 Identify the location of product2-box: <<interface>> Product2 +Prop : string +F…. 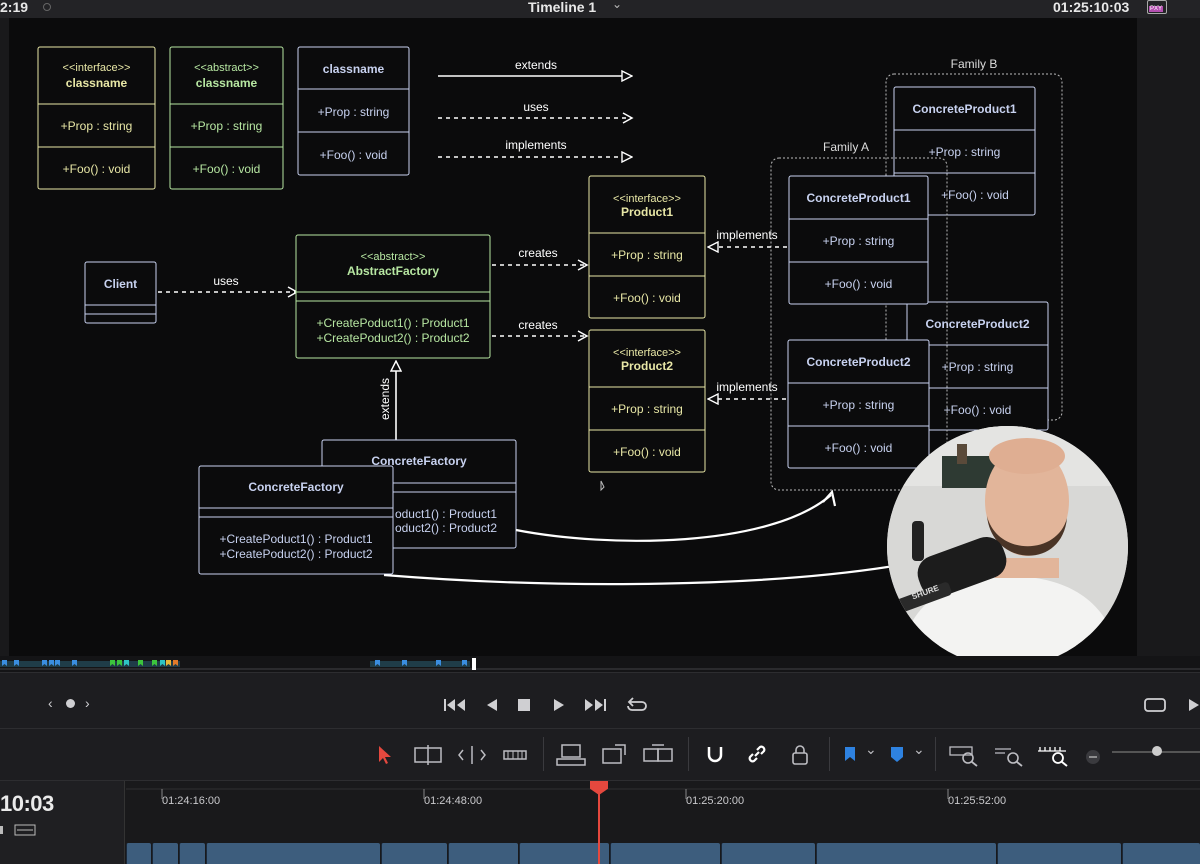
(647, 401).